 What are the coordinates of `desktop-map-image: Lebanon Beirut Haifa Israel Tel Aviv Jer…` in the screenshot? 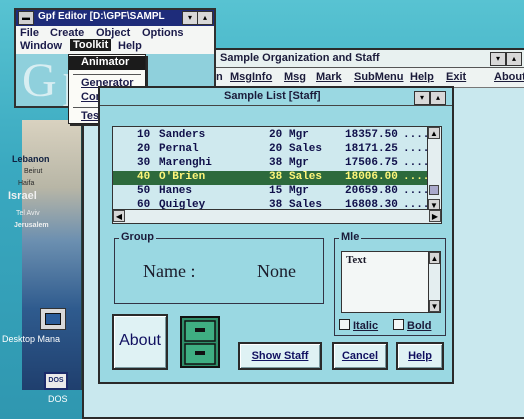 It's located at (45, 255).